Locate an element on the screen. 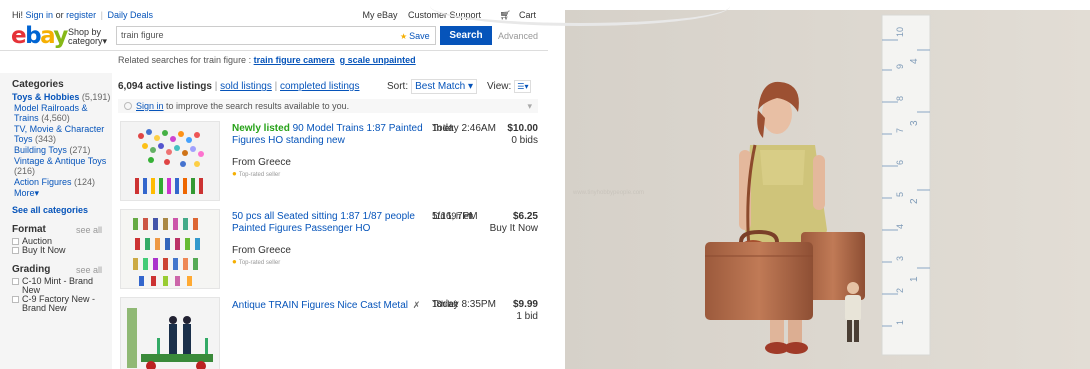 This screenshot has width=1090, height=369. subcategory-item: Model Railroads & Trains (4,560) is located at coordinates (63, 113).